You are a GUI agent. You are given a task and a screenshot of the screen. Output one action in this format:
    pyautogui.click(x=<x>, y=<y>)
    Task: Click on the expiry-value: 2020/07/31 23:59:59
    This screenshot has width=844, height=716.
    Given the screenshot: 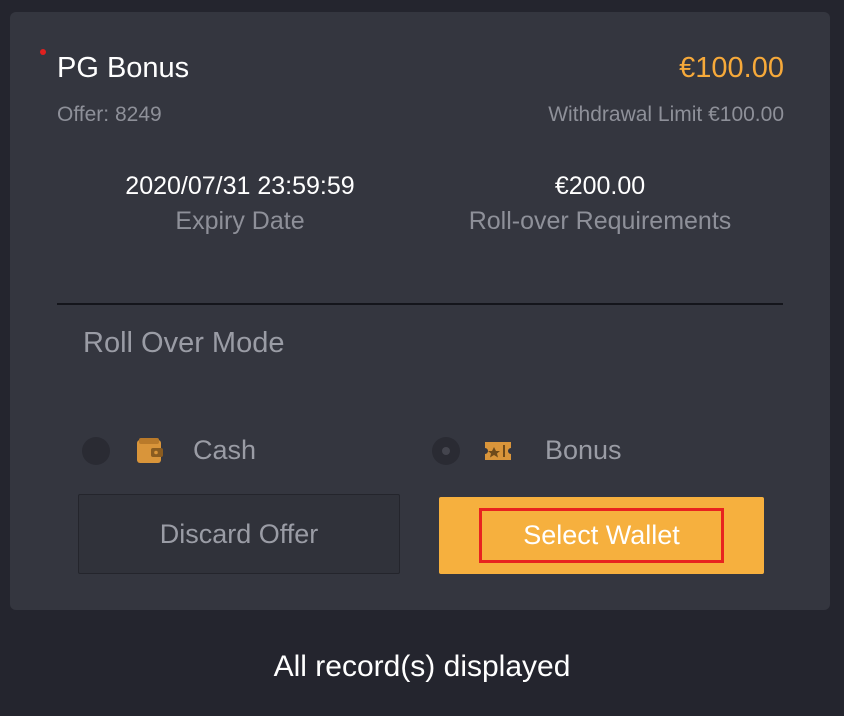 What is the action you would take?
    pyautogui.click(x=240, y=186)
    